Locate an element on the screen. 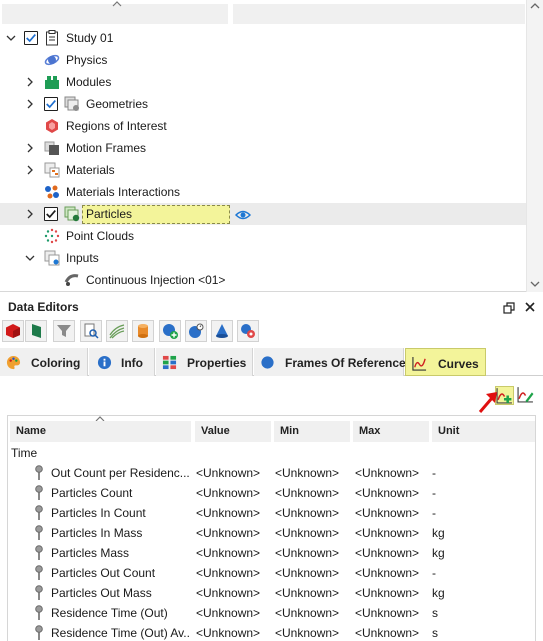  tree-item-label: Materials is located at coordinates (90, 170).